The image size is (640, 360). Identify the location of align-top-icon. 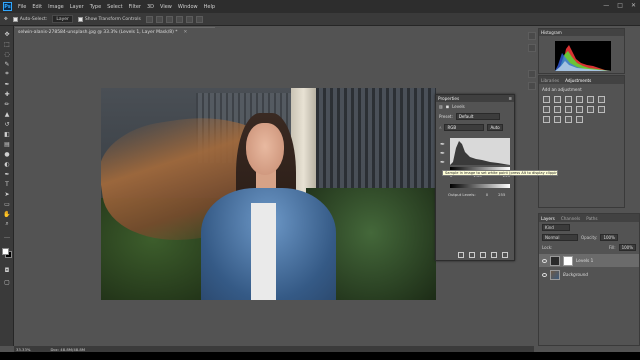
(179, 19).